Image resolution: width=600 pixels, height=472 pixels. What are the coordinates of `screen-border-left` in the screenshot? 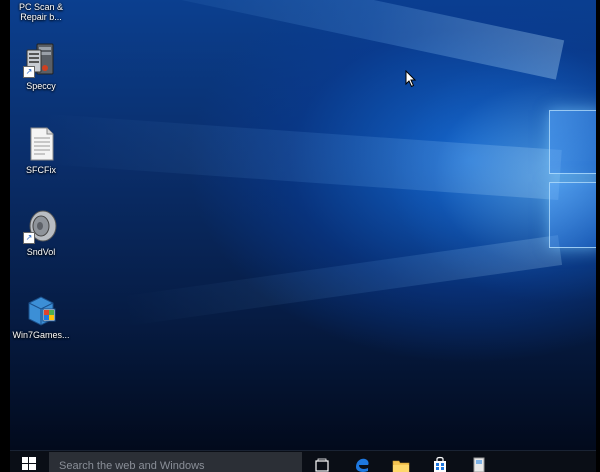 It's located at (5, 236).